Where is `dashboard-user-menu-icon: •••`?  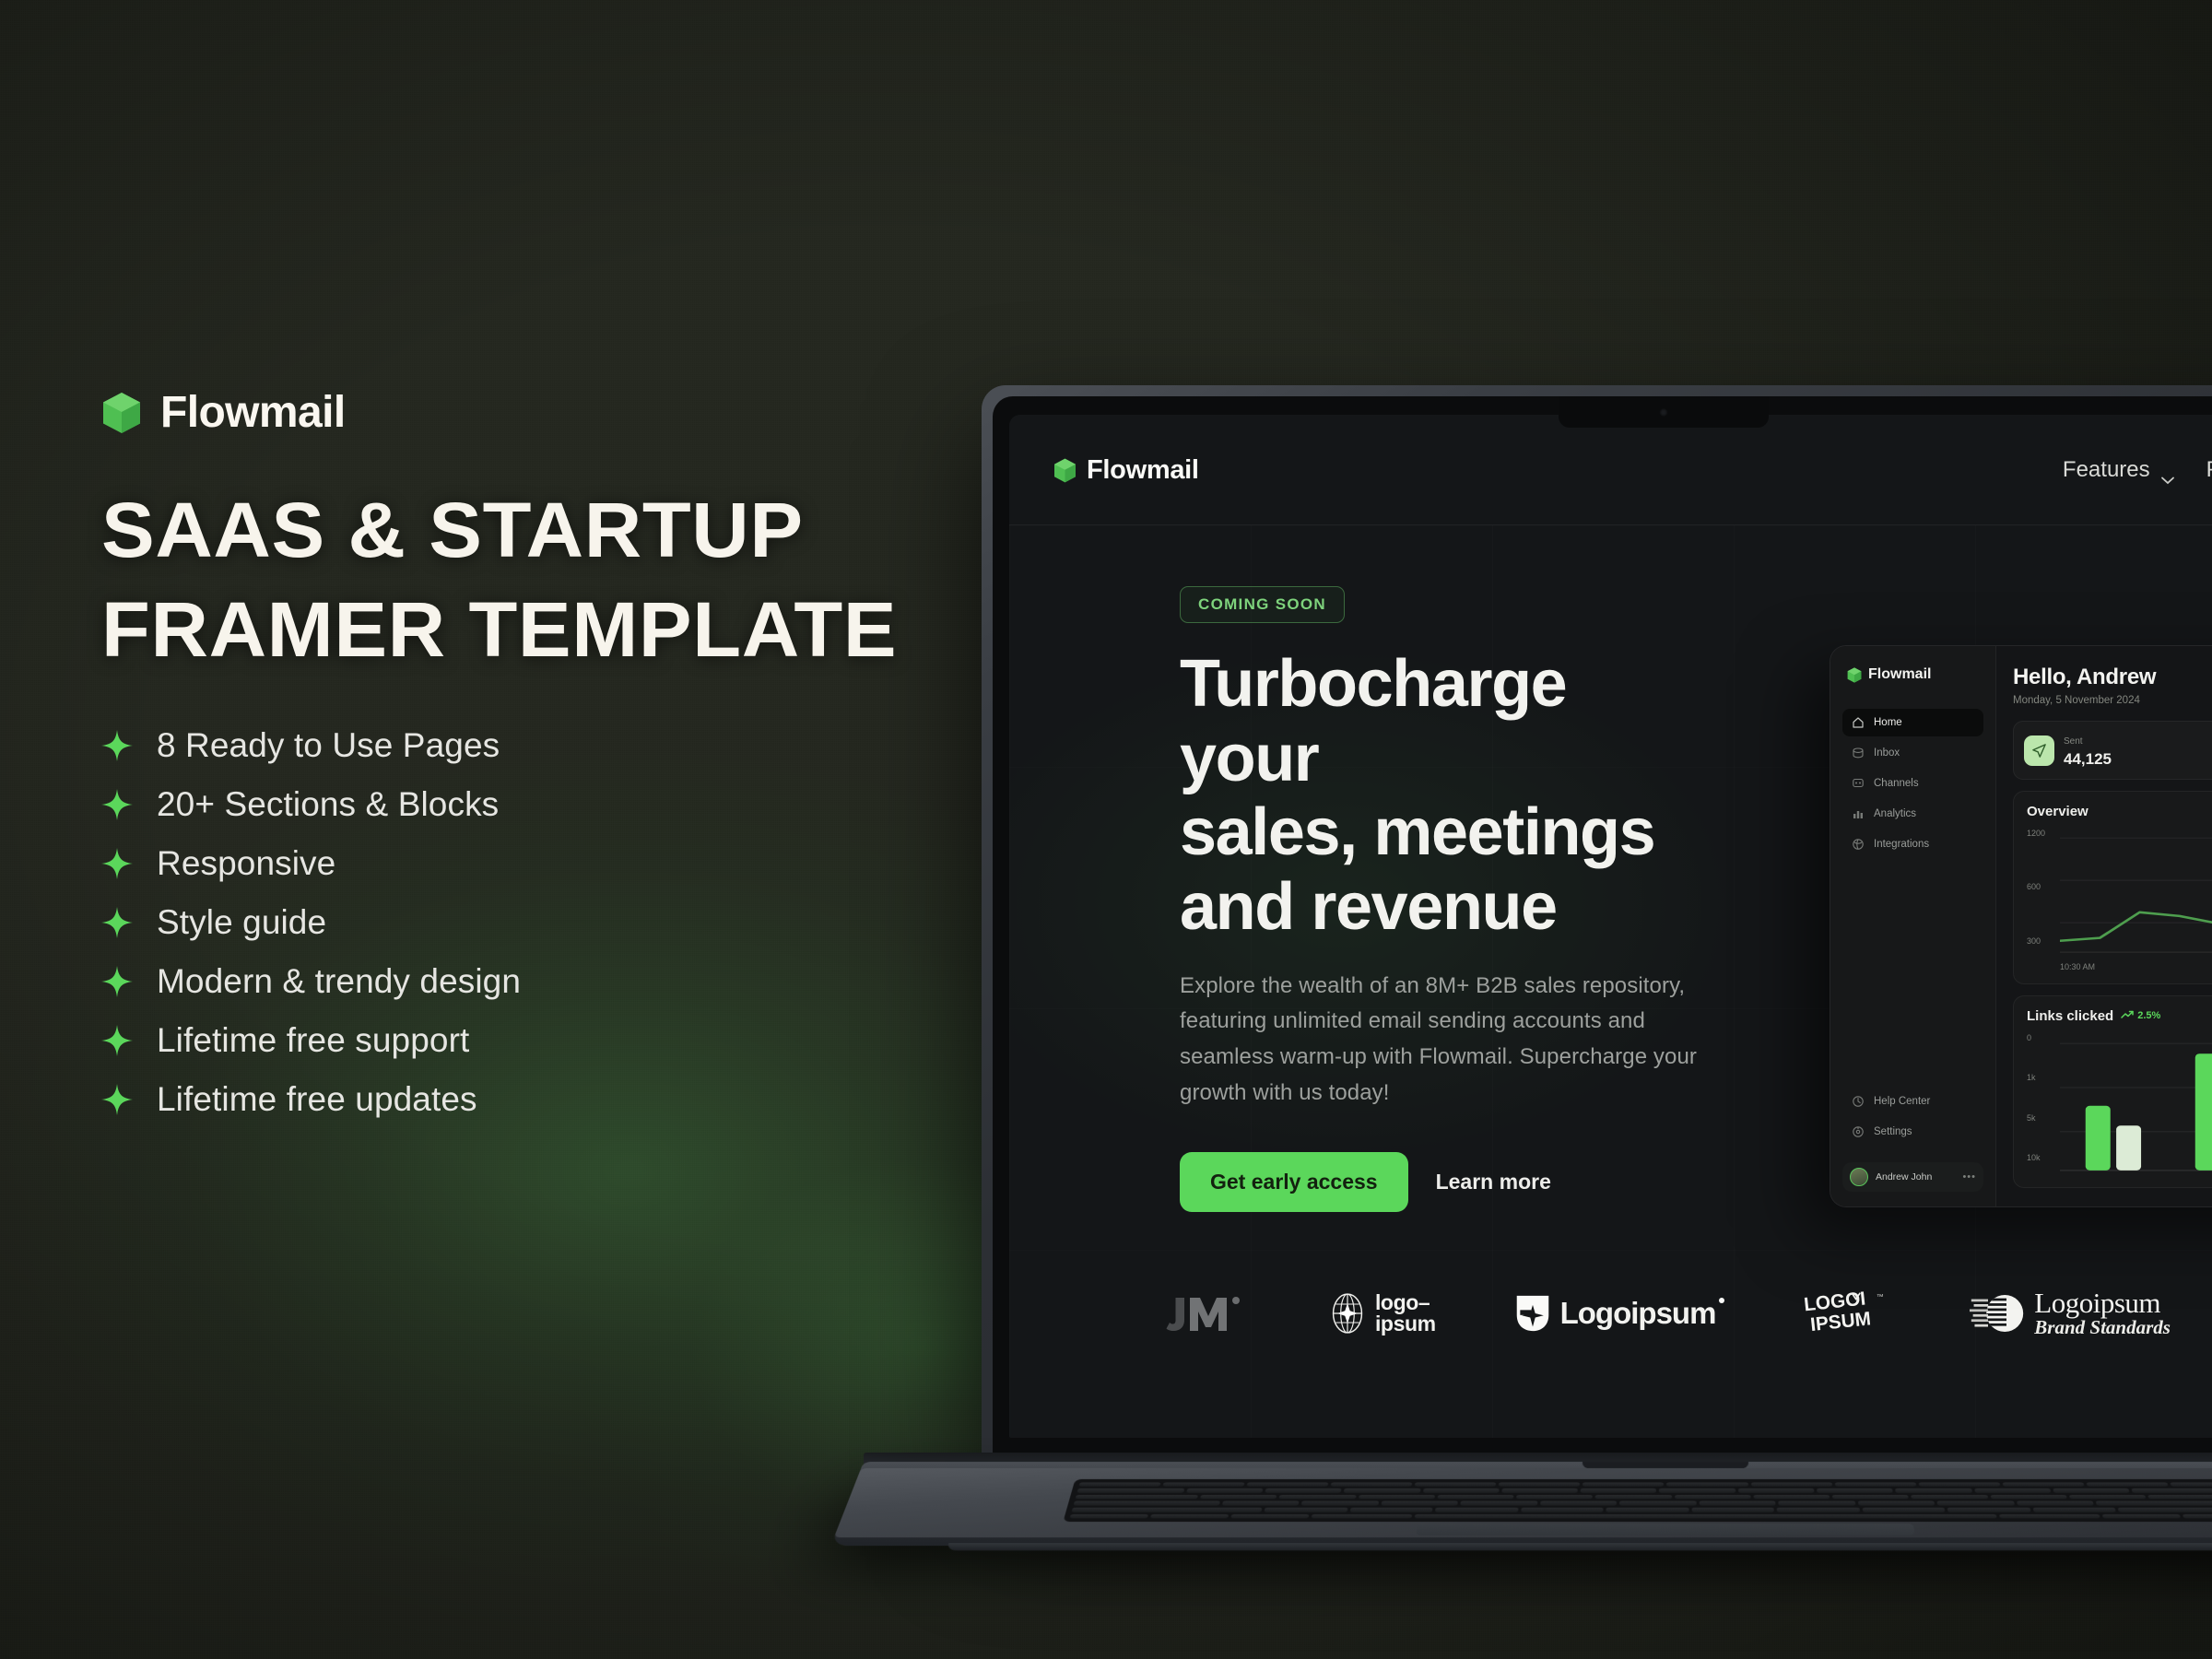
dashboard-user-menu-icon: ••• is located at coordinates (1969, 1176).